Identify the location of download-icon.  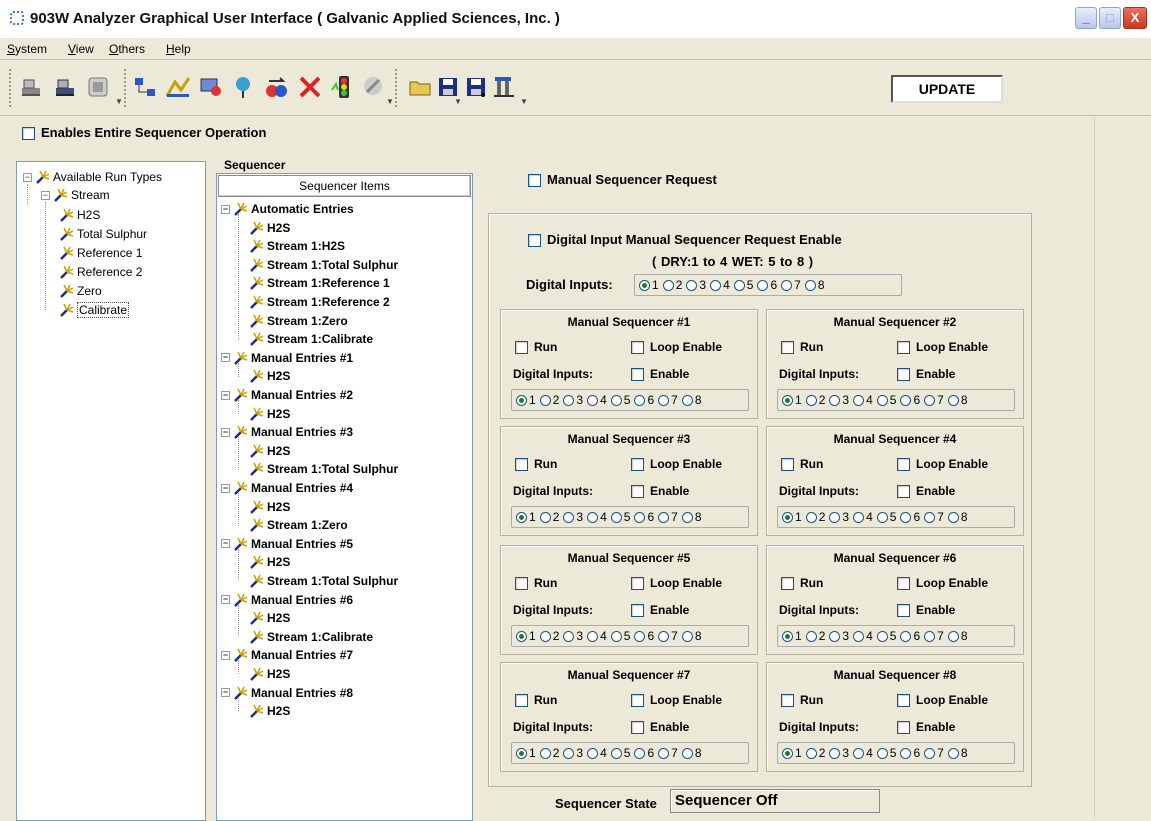
(65, 87).